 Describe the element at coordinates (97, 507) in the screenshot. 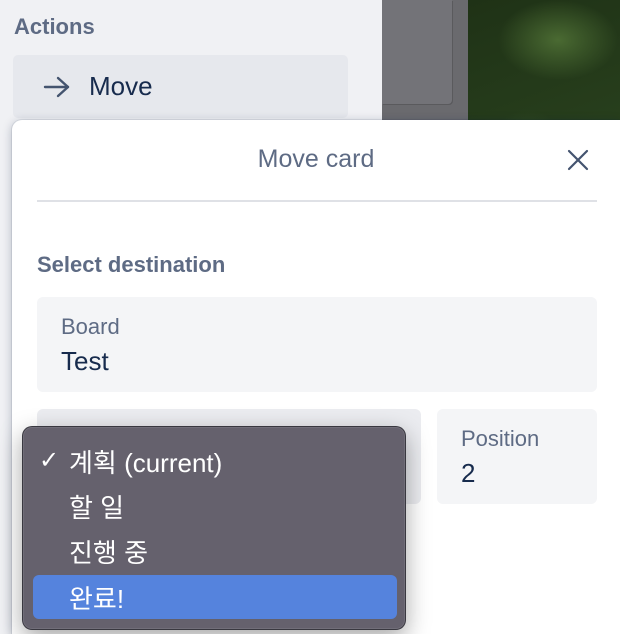

I see `list-option-label: 할 일` at that location.